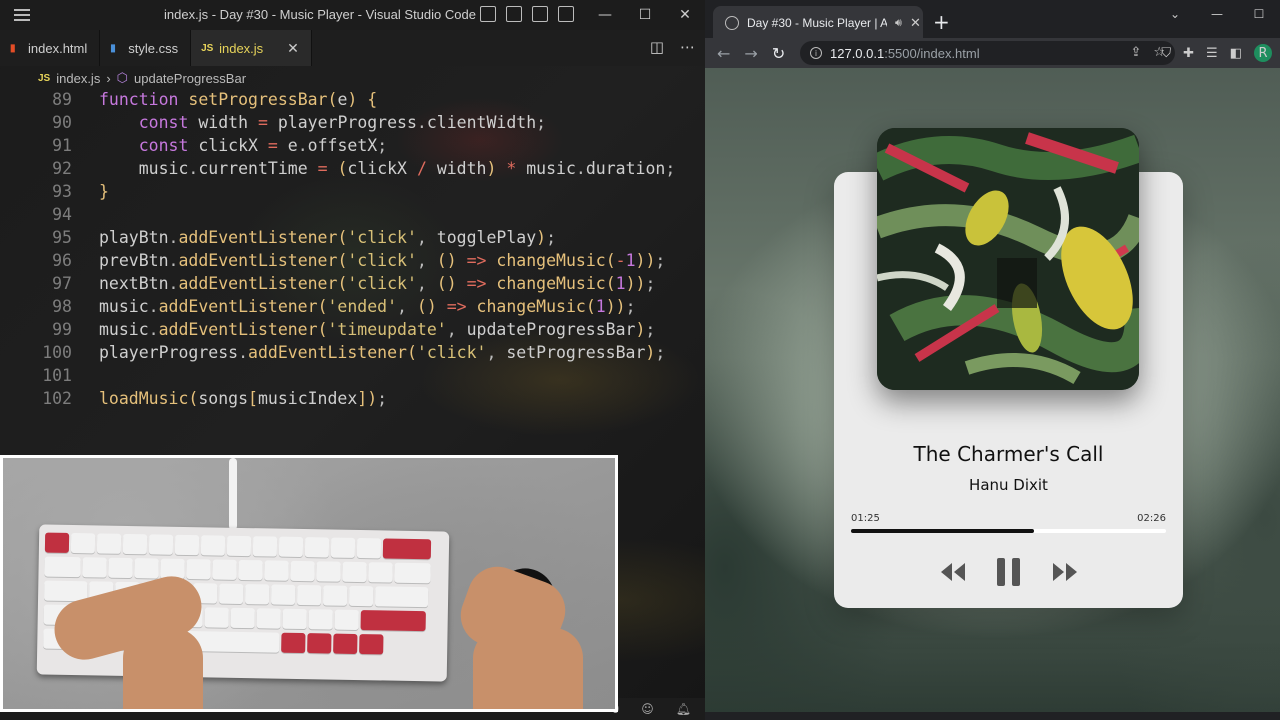 The image size is (1280, 720). What do you see at coordinates (62, 237) in the screenshot?
I see `line-number: 95` at bounding box center [62, 237].